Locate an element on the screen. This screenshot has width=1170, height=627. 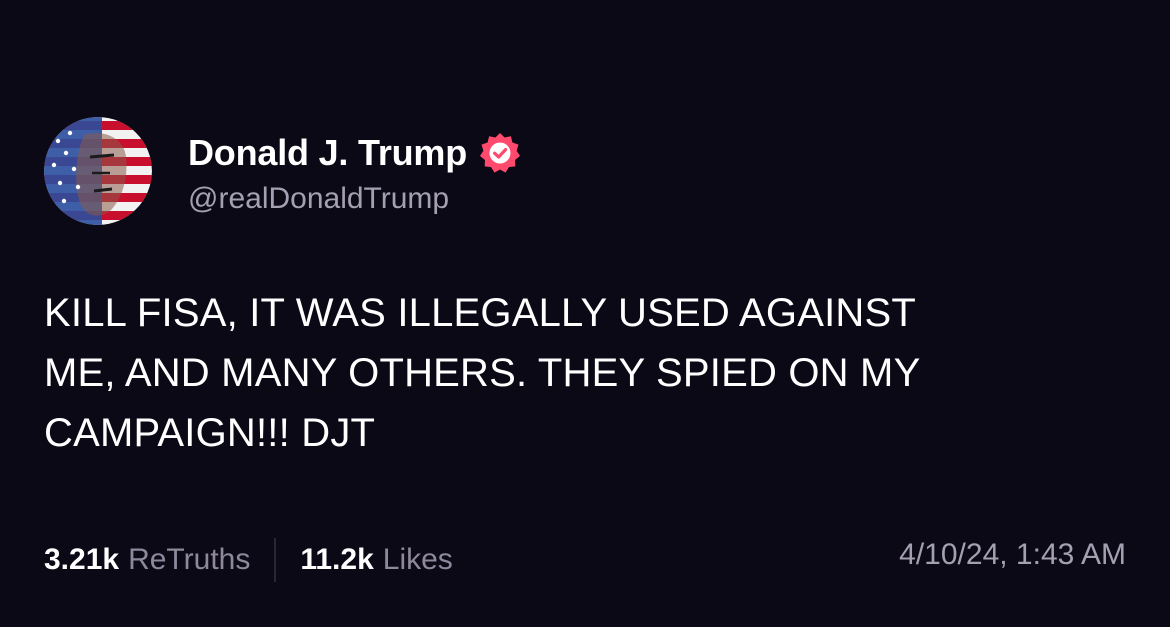
likes-label: Likes is located at coordinates (417, 559).